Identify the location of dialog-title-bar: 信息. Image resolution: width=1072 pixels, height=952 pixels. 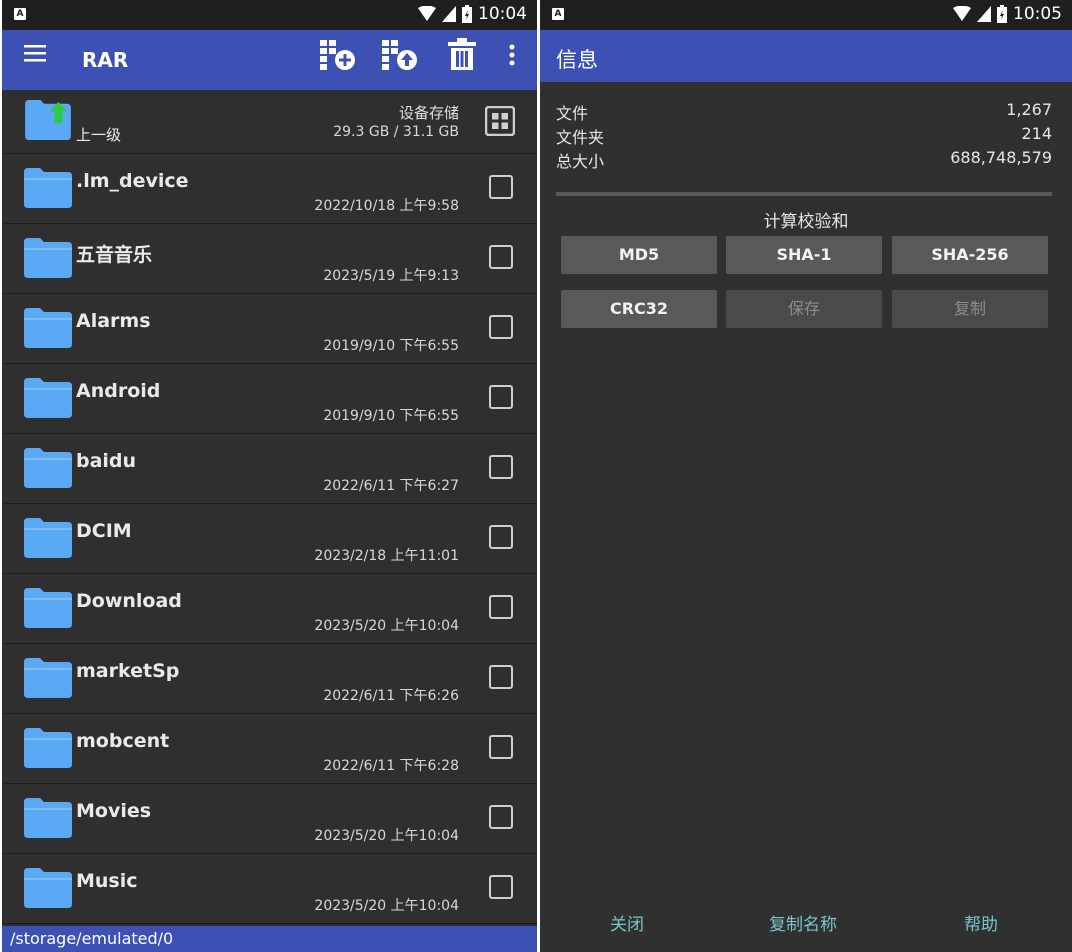
(806, 56).